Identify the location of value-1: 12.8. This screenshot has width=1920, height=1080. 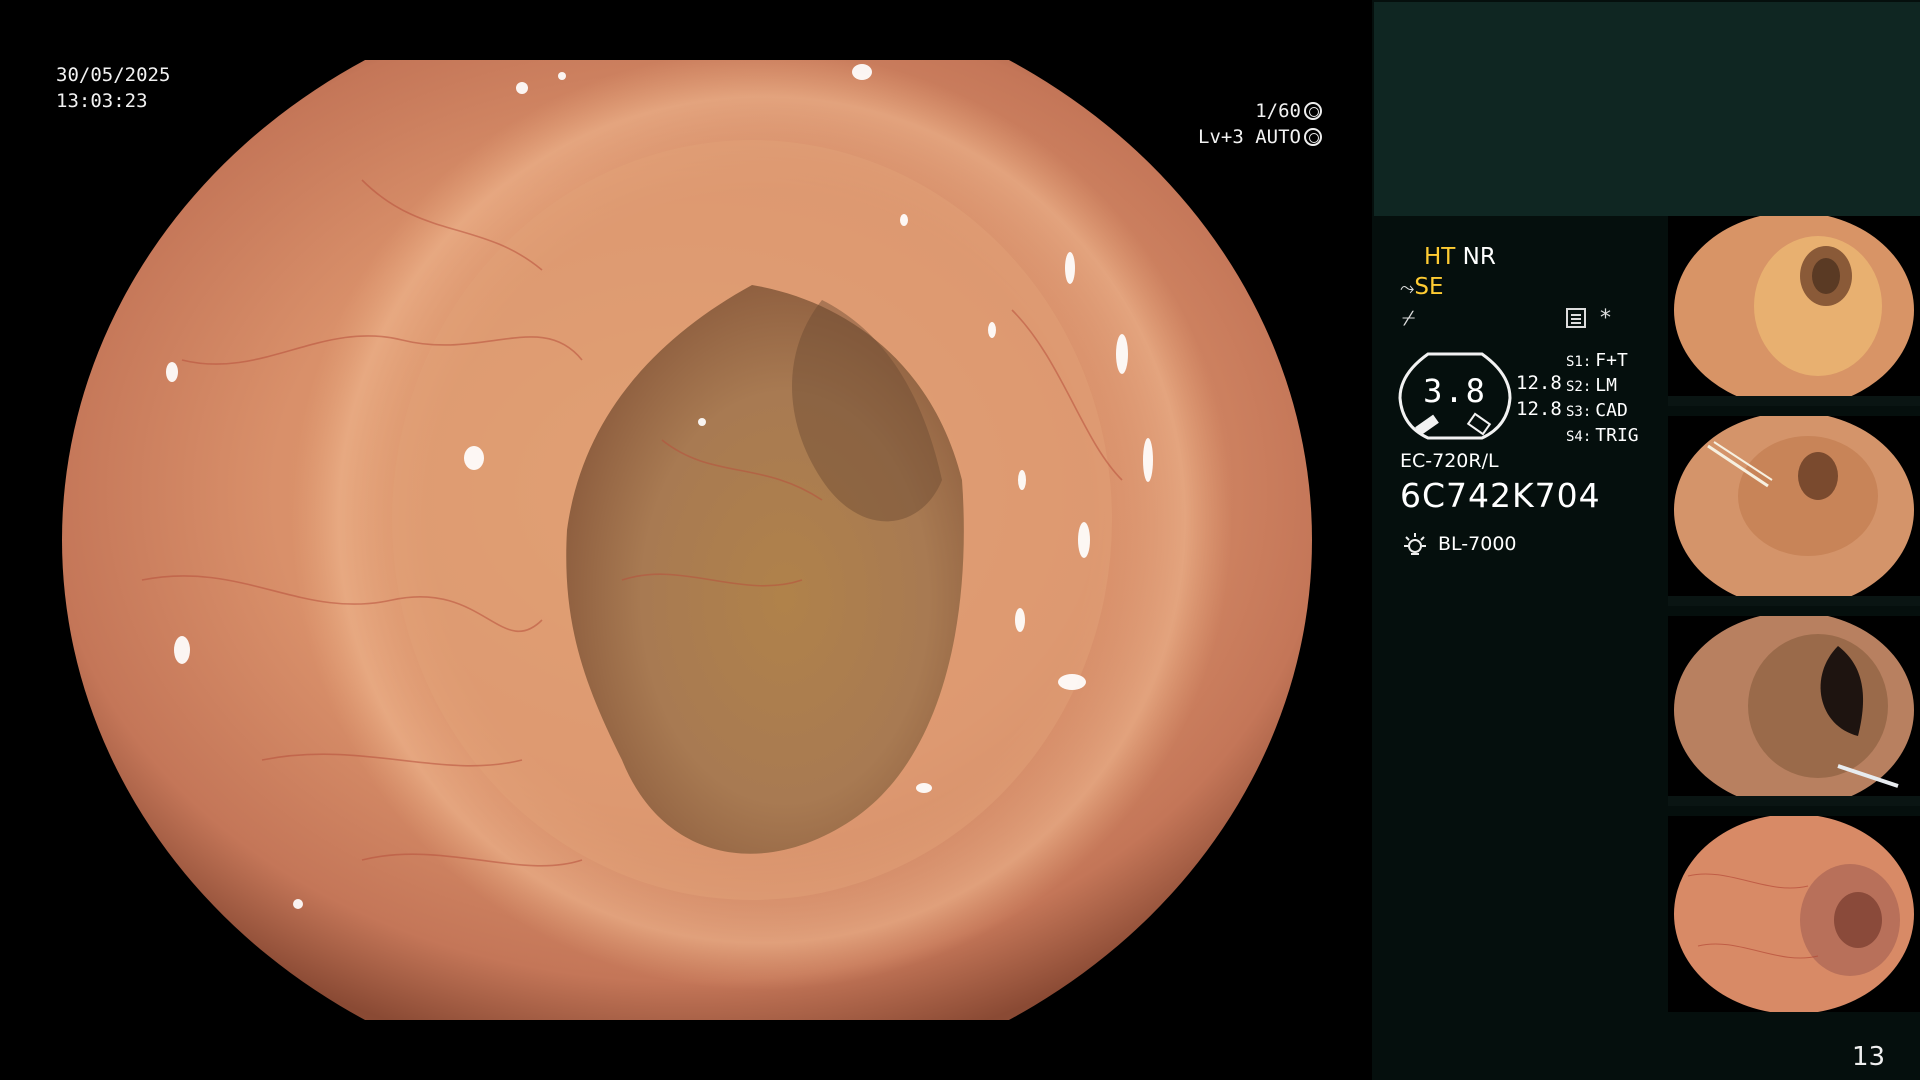
(1539, 383).